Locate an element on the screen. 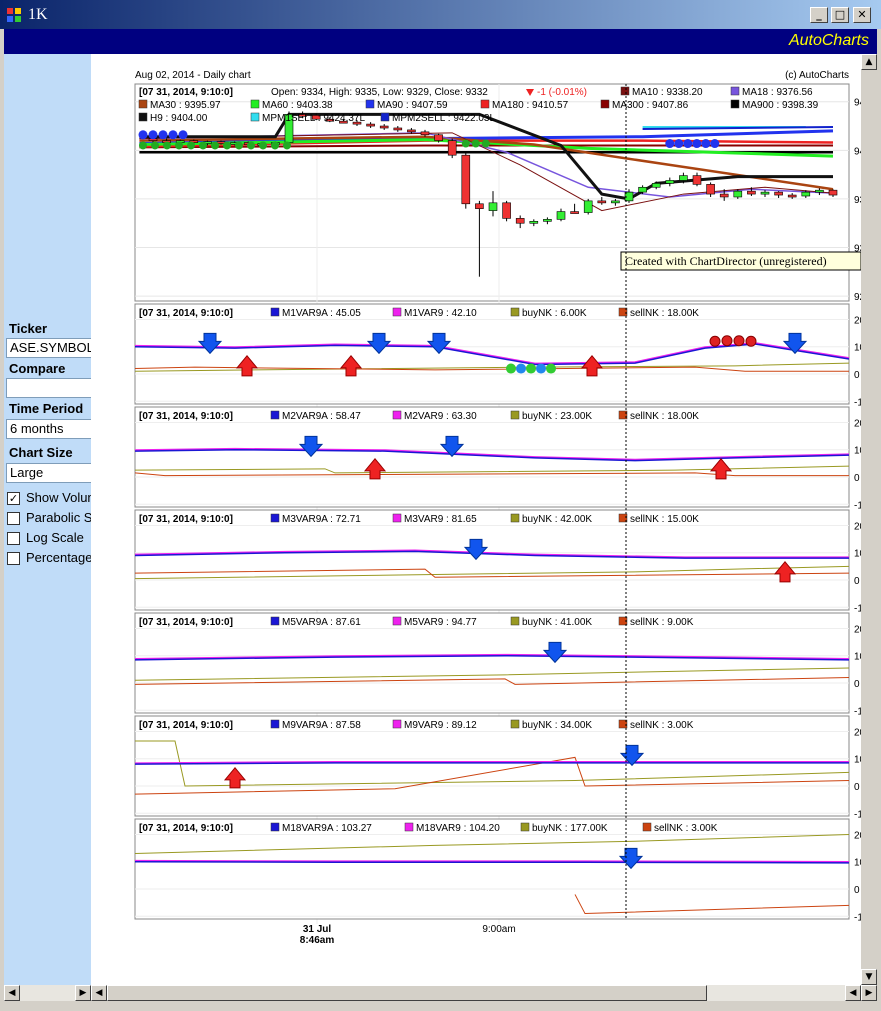  panel-horizontal-scrollbar: ◀ ▶ is located at coordinates (47, 993).